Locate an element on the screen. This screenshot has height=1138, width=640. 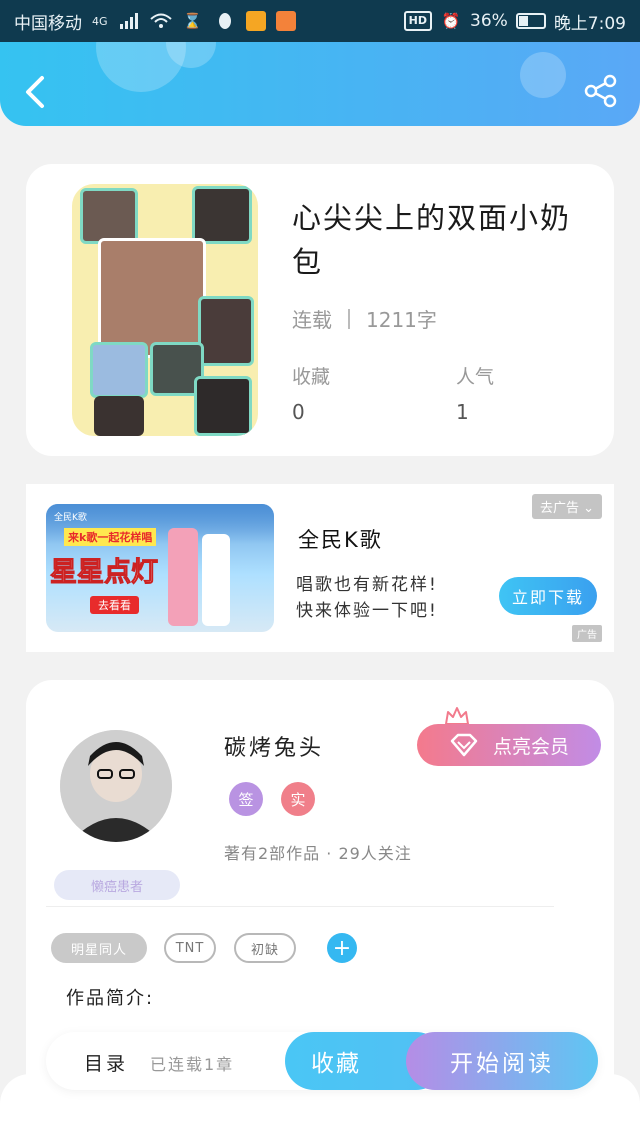
weibo-icon is located at coordinates (255, 21).